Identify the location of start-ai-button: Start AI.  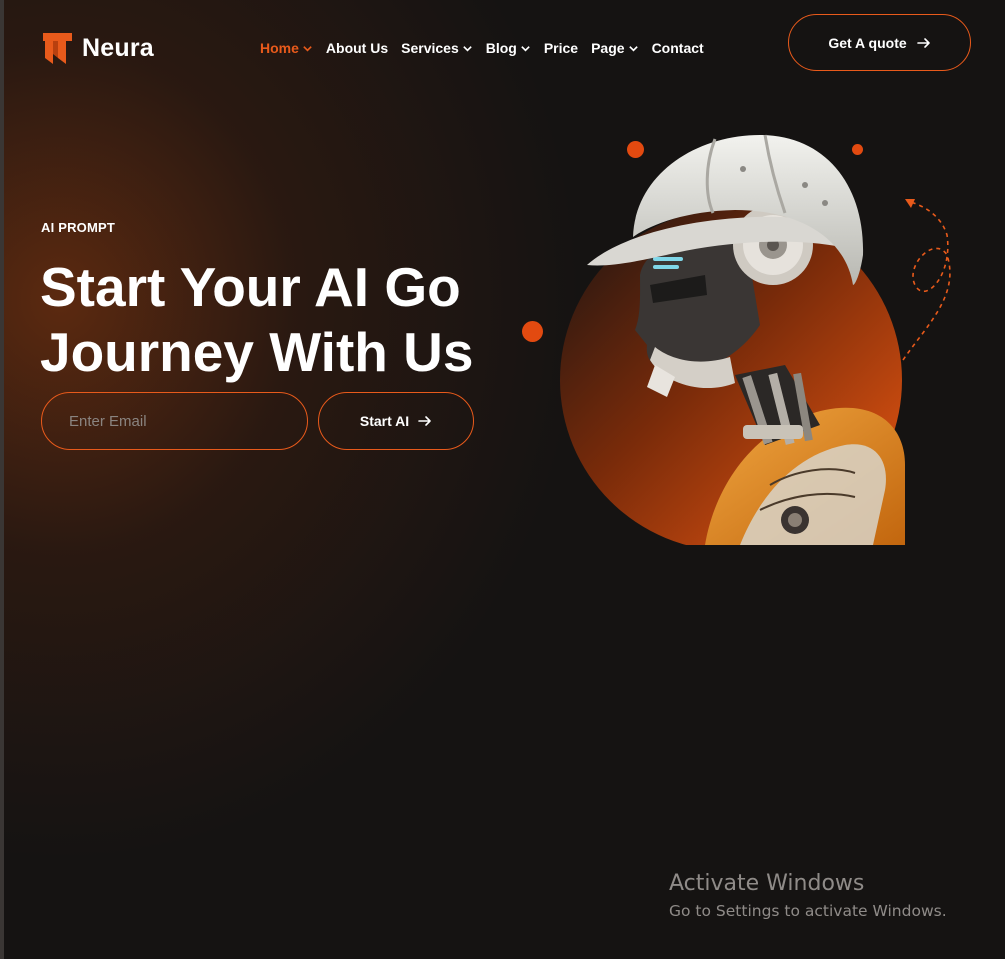
(396, 421).